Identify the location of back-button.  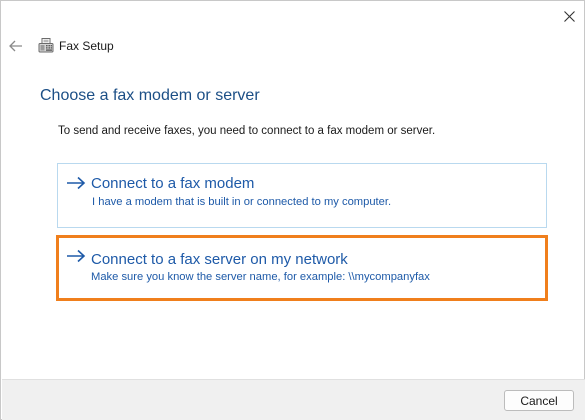
(16, 46).